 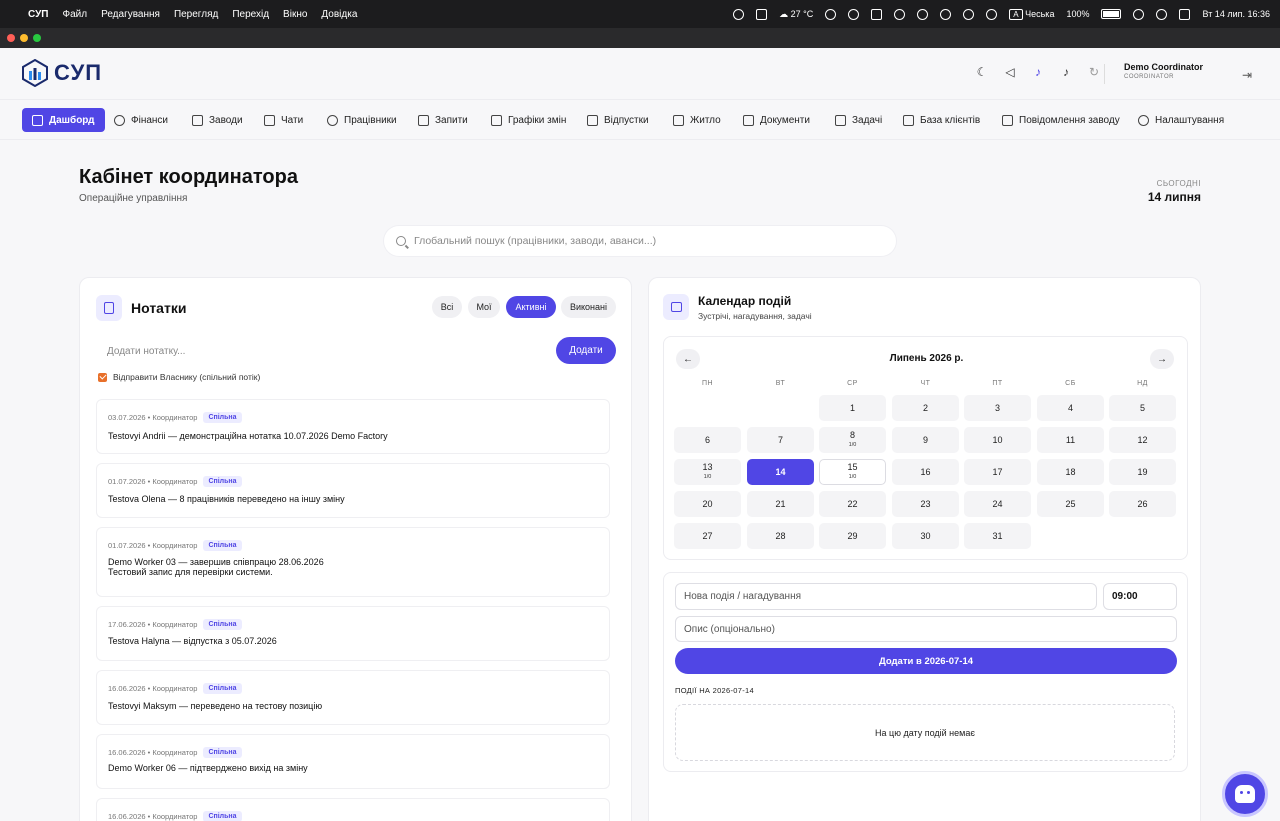 I want to click on calendar-day: 15 1/0, so click(x=852, y=472).